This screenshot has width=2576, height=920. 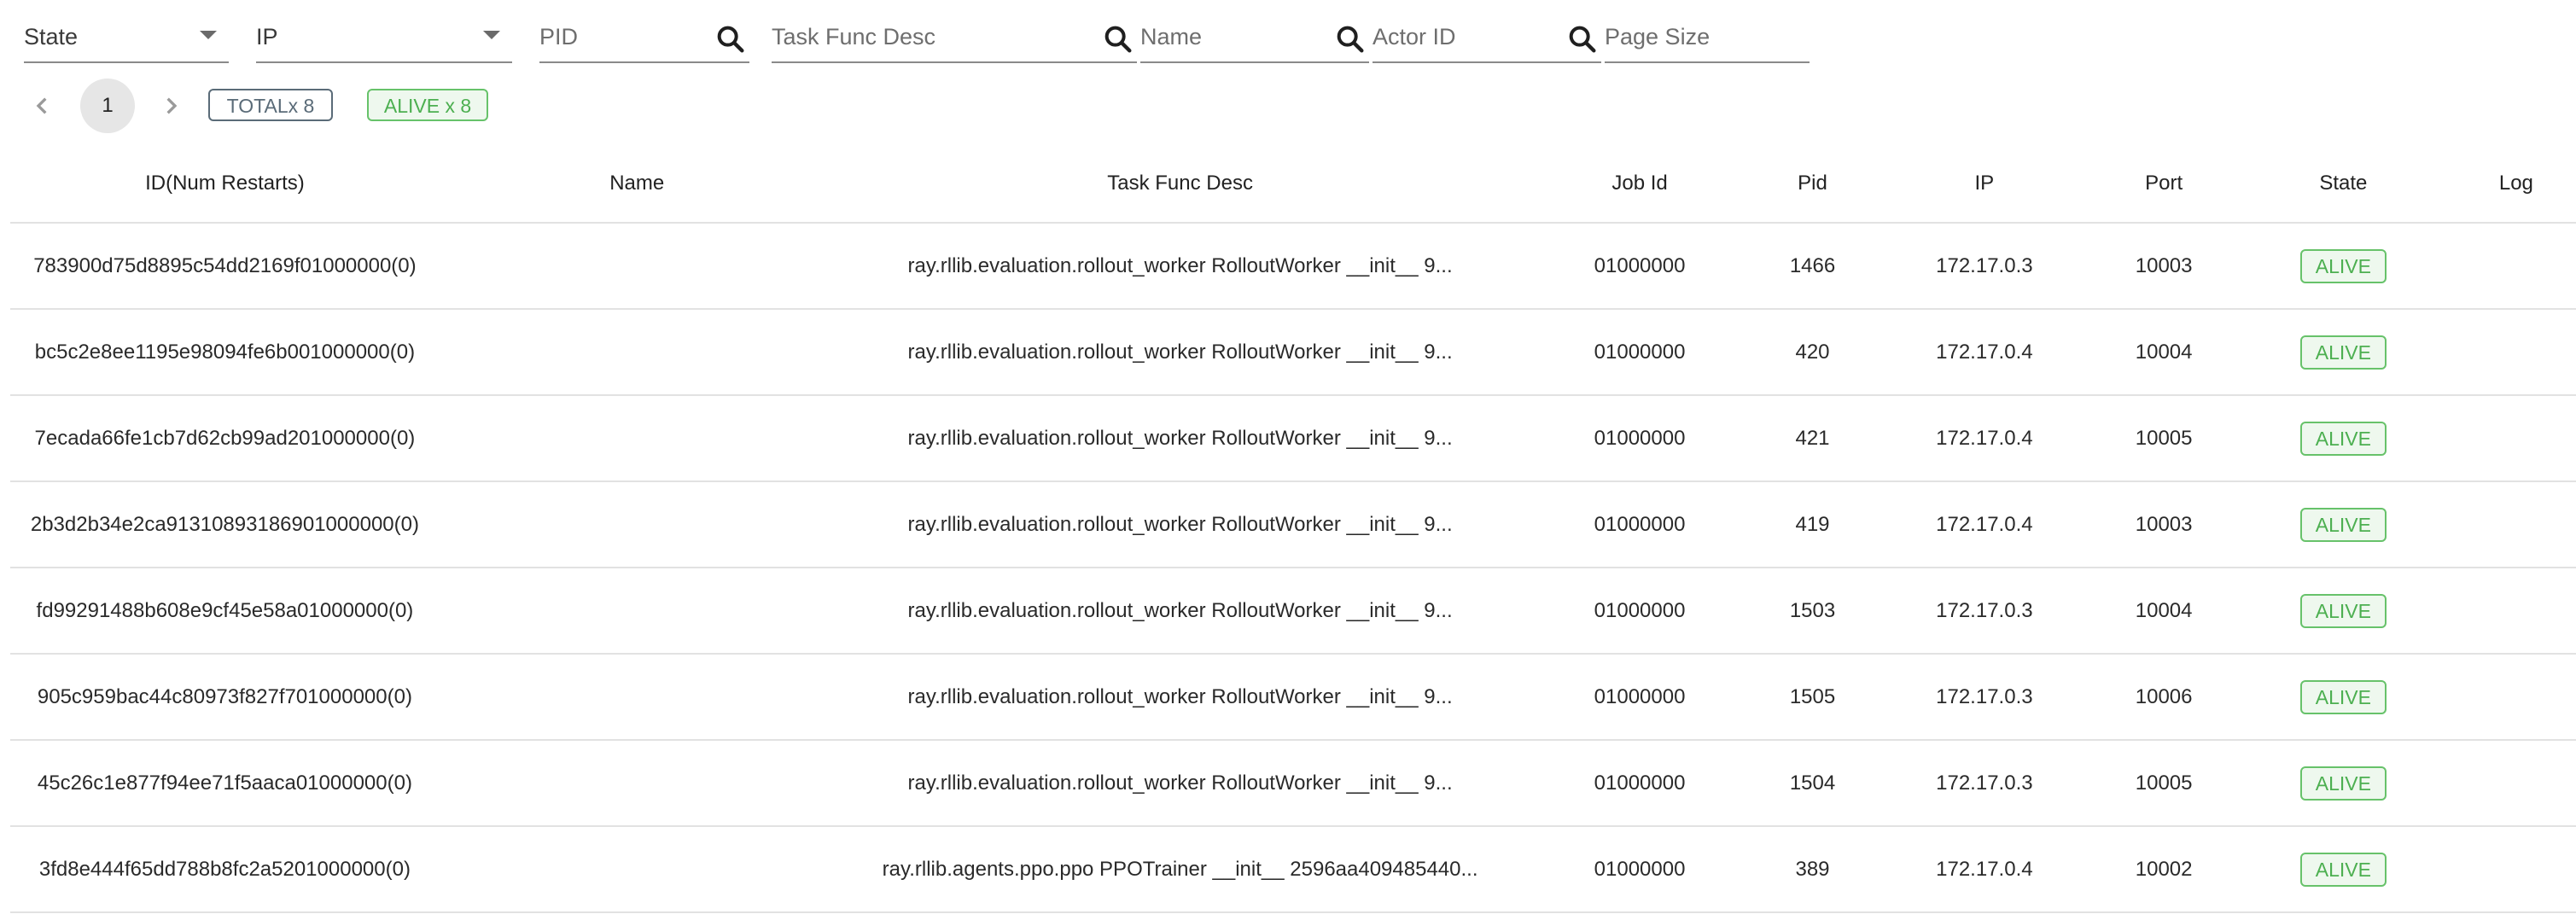 What do you see at coordinates (2163, 184) in the screenshot?
I see `column-header-port: Port` at bounding box center [2163, 184].